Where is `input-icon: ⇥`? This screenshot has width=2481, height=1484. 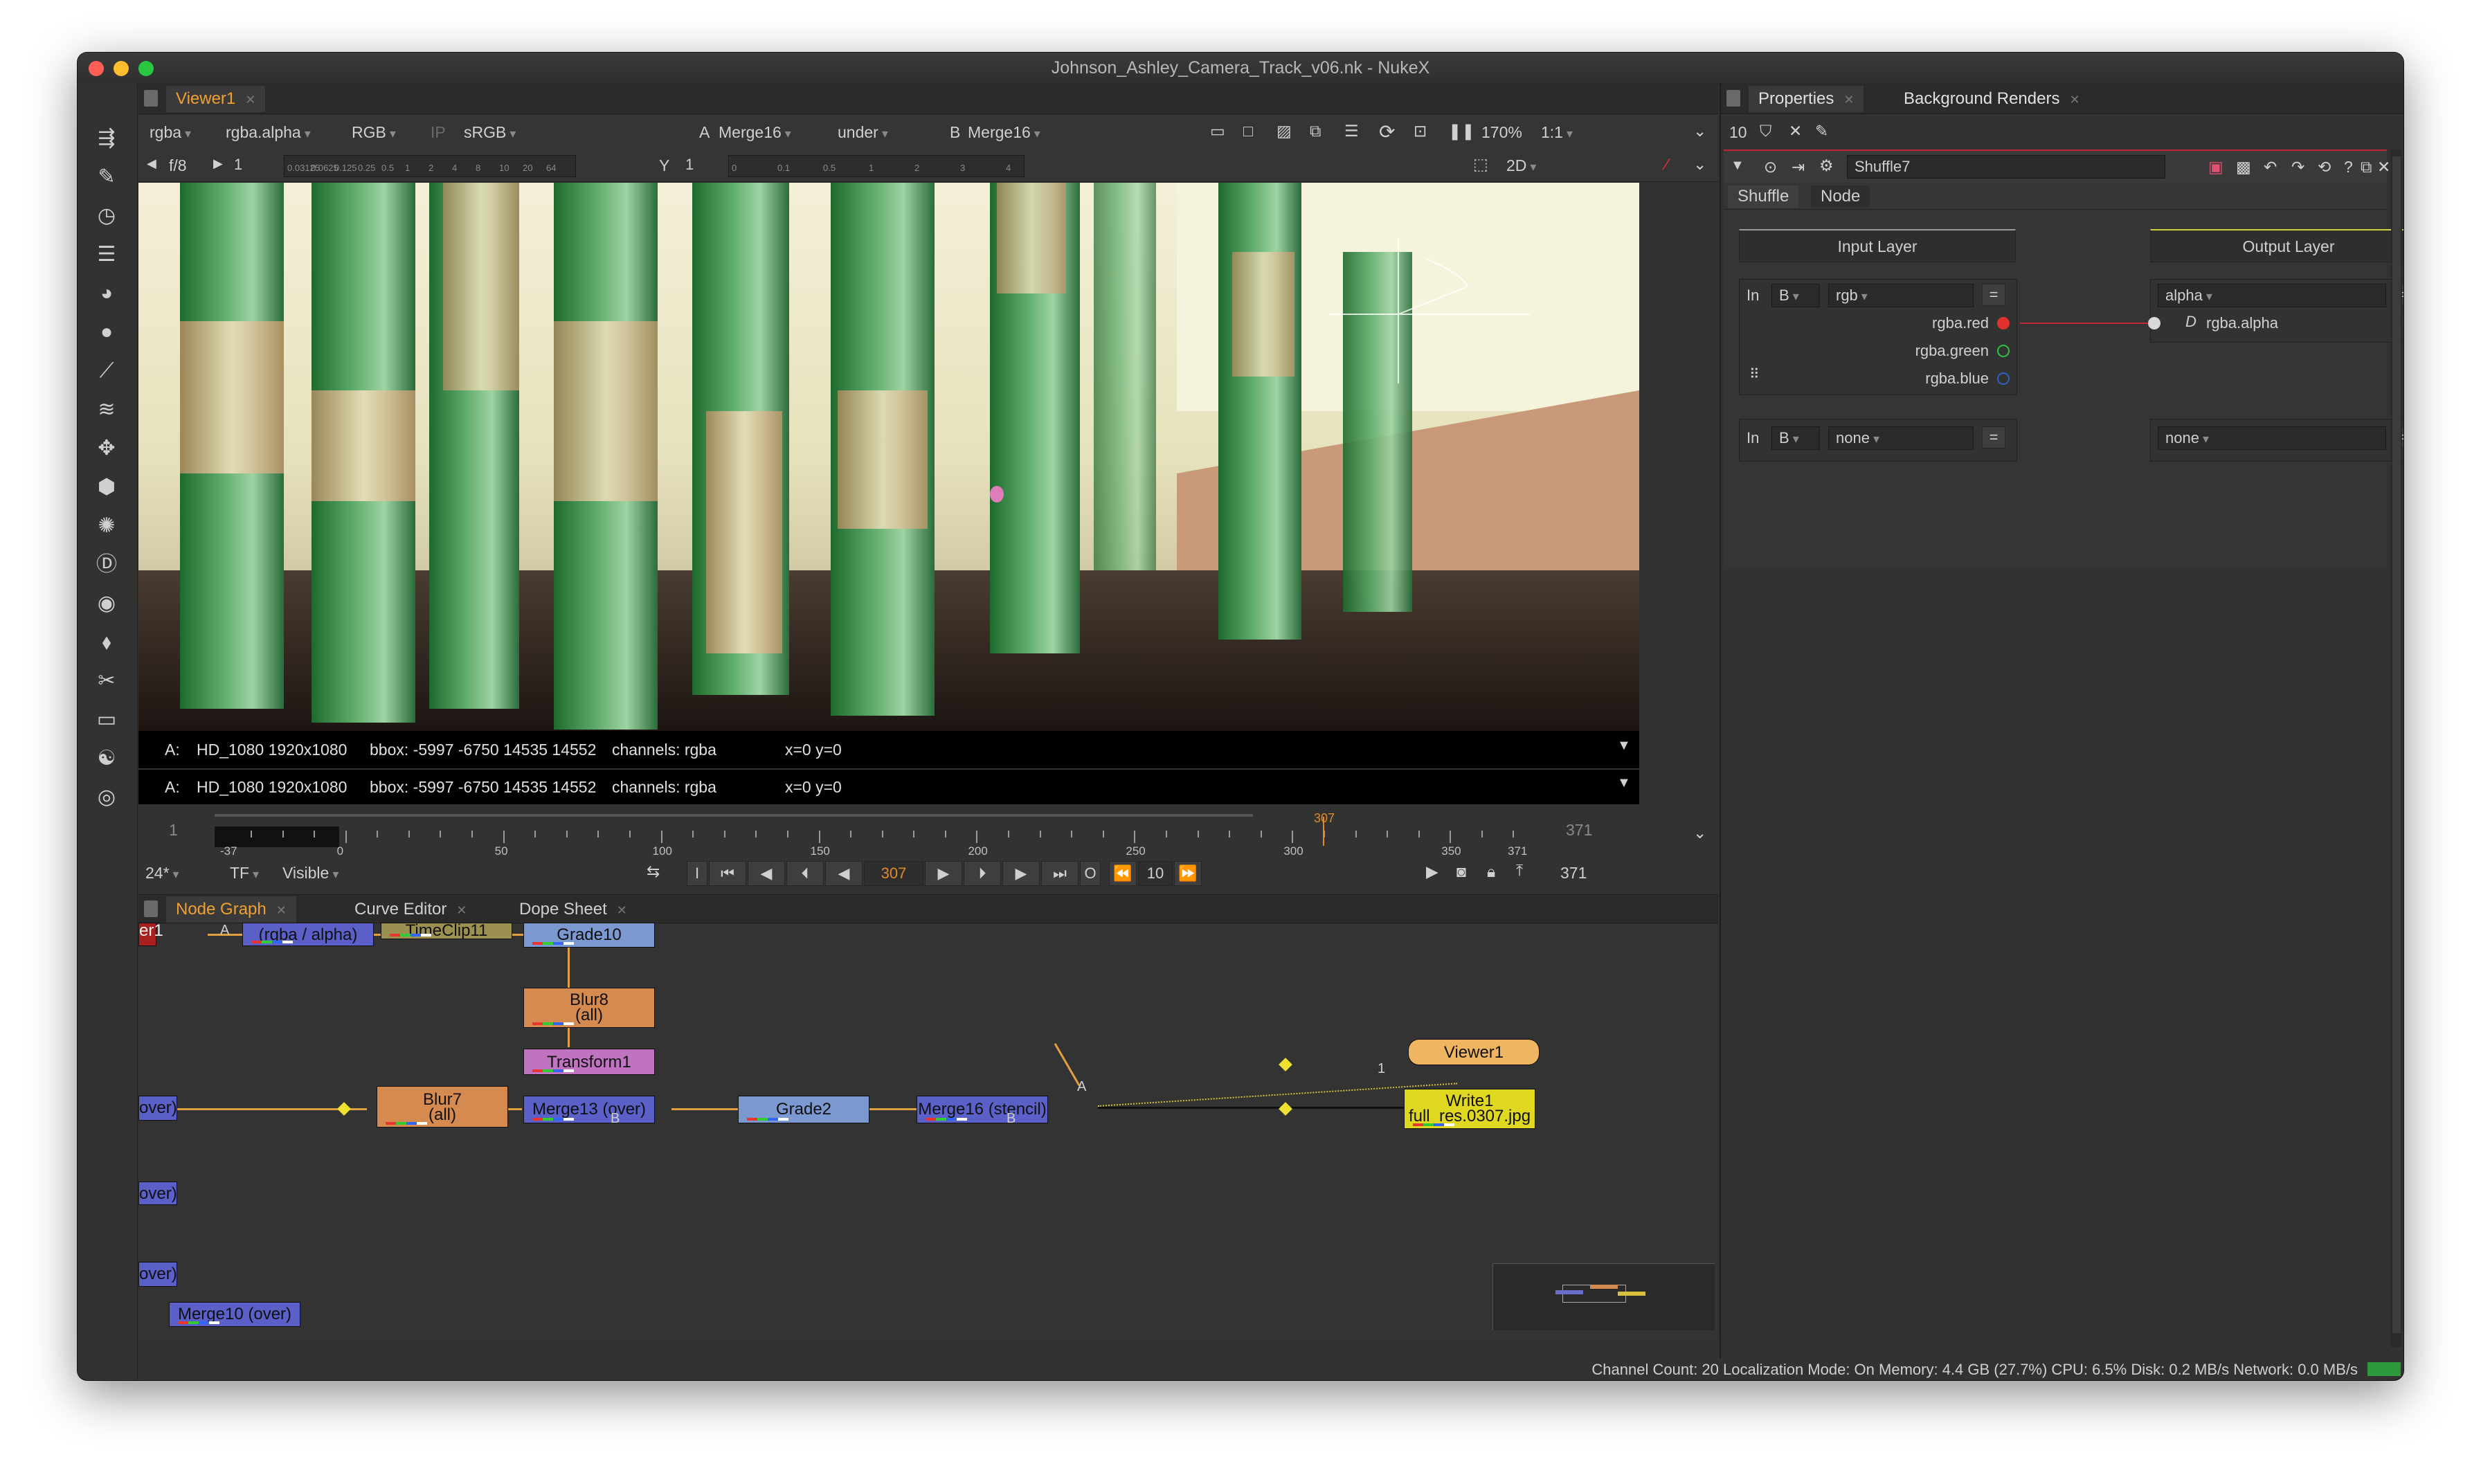 input-icon: ⇥ is located at coordinates (1798, 167).